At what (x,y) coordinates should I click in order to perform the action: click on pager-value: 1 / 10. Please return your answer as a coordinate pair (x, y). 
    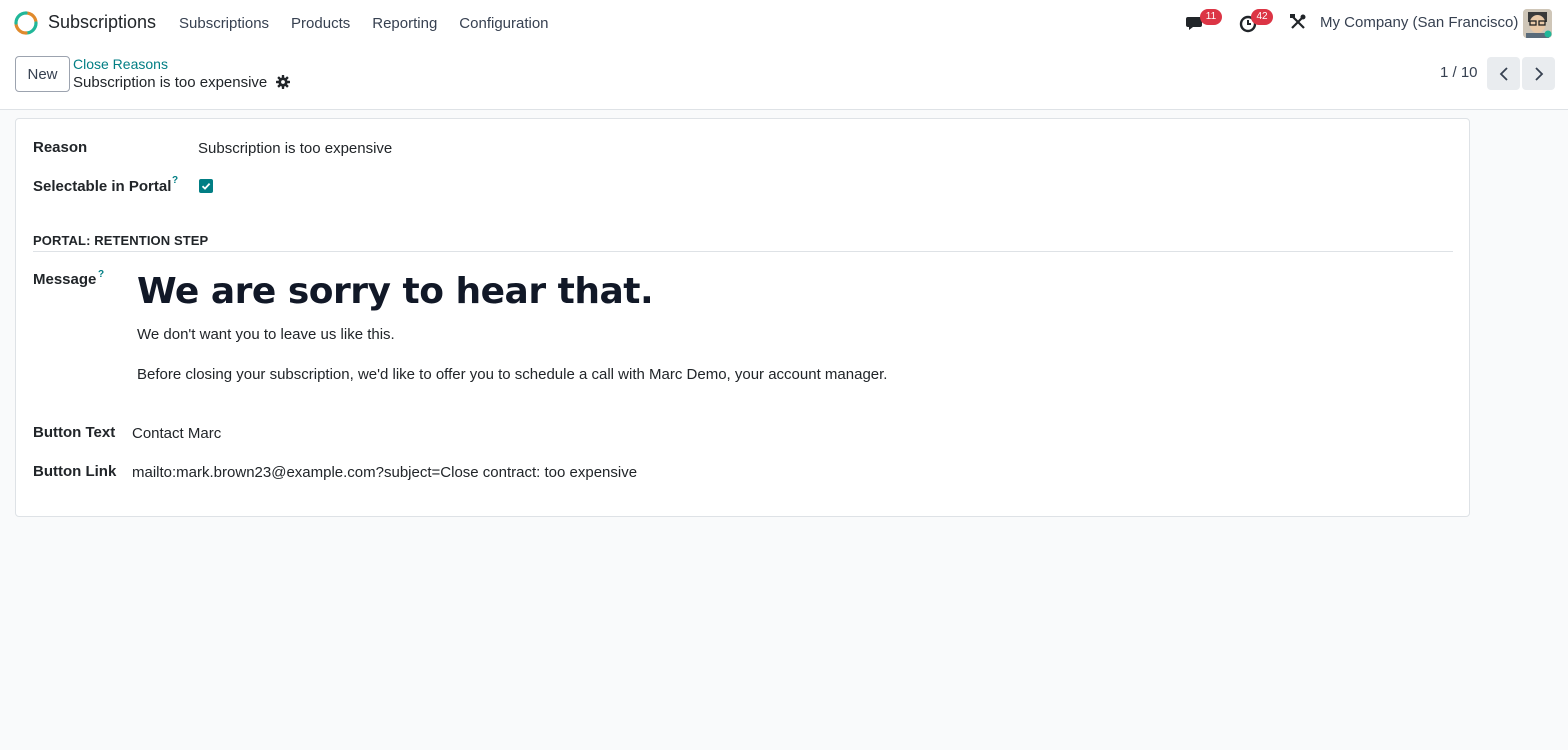
    Looking at the image, I should click on (1459, 72).